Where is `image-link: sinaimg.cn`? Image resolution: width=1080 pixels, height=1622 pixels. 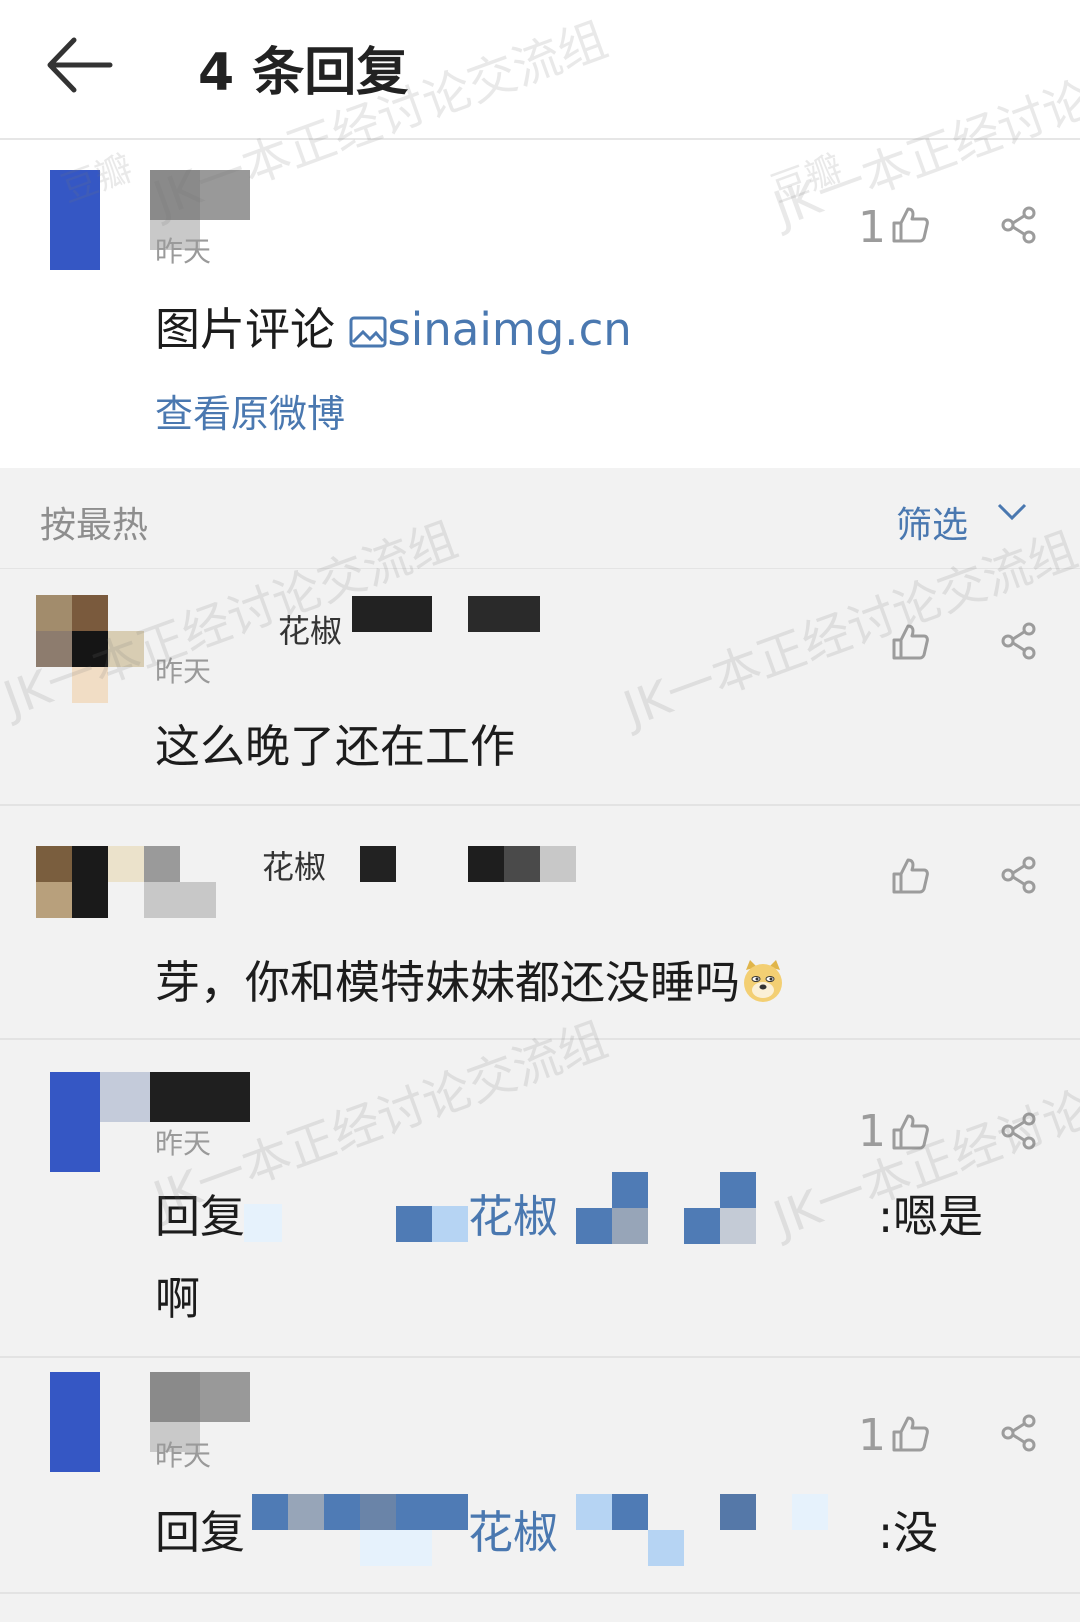
image-link: sinaimg.cn is located at coordinates (509, 329).